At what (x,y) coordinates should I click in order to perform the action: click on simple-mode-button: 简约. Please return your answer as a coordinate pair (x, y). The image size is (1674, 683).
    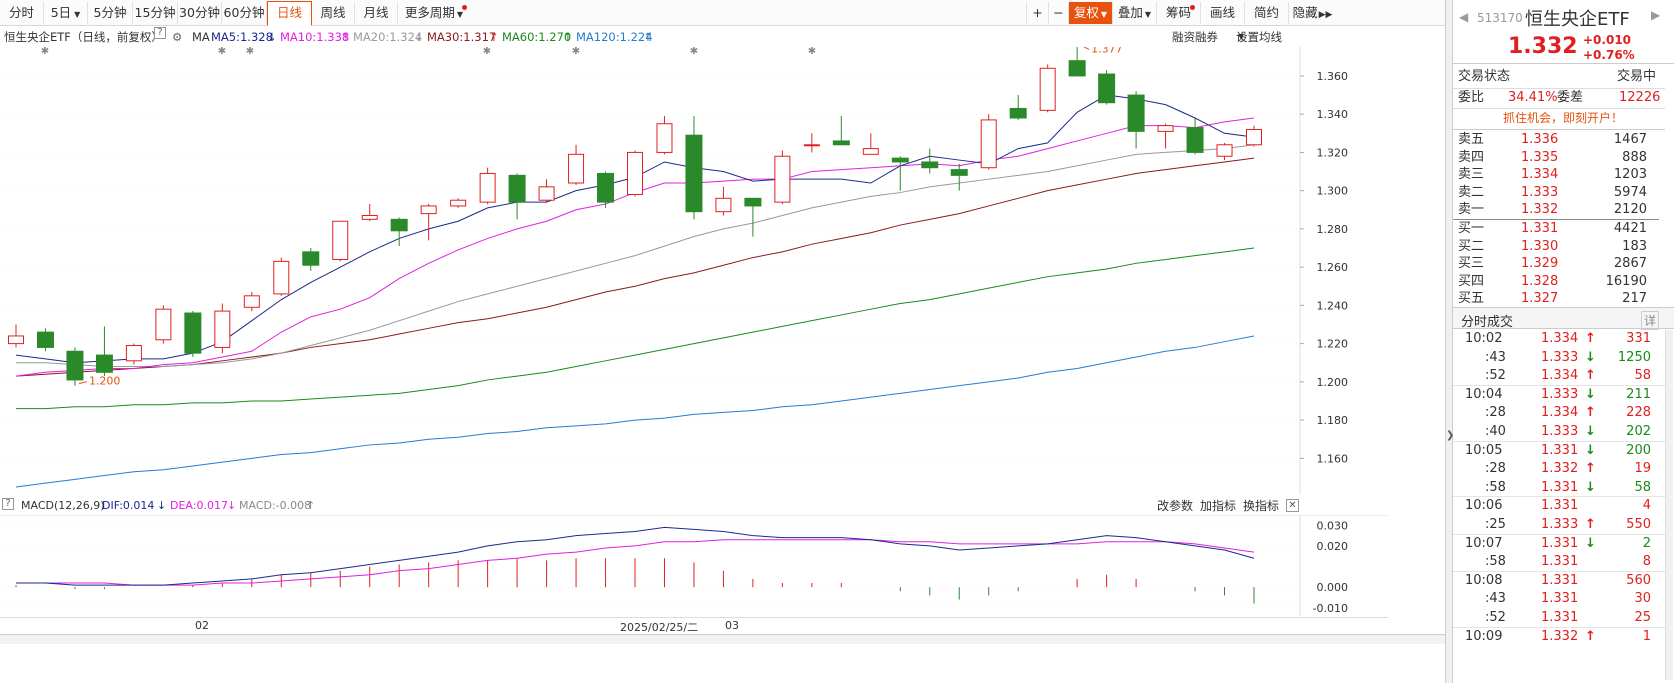
    Looking at the image, I should click on (1266, 13).